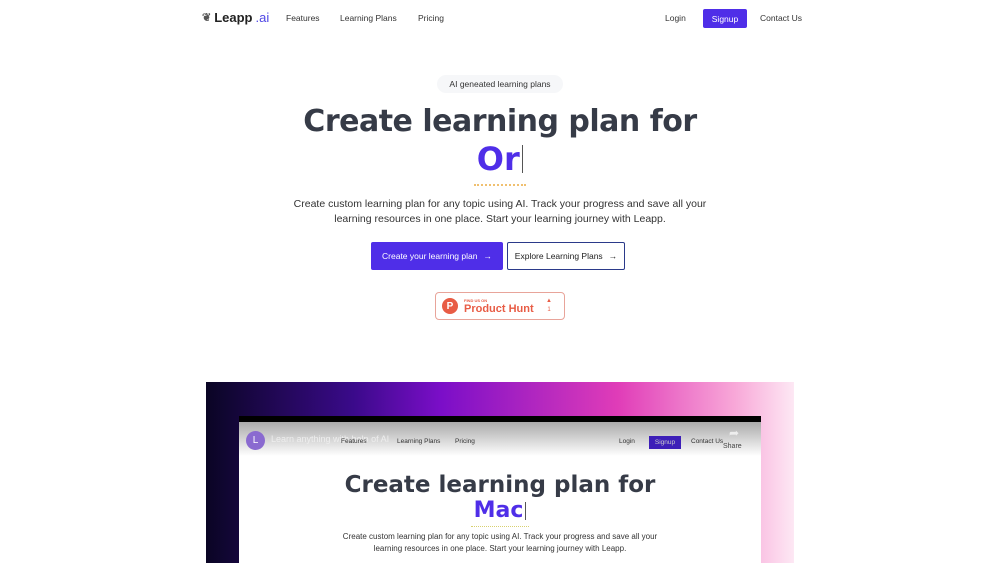  Describe the element at coordinates (500, 121) in the screenshot. I see `hero-title: Create learning plan for` at that location.